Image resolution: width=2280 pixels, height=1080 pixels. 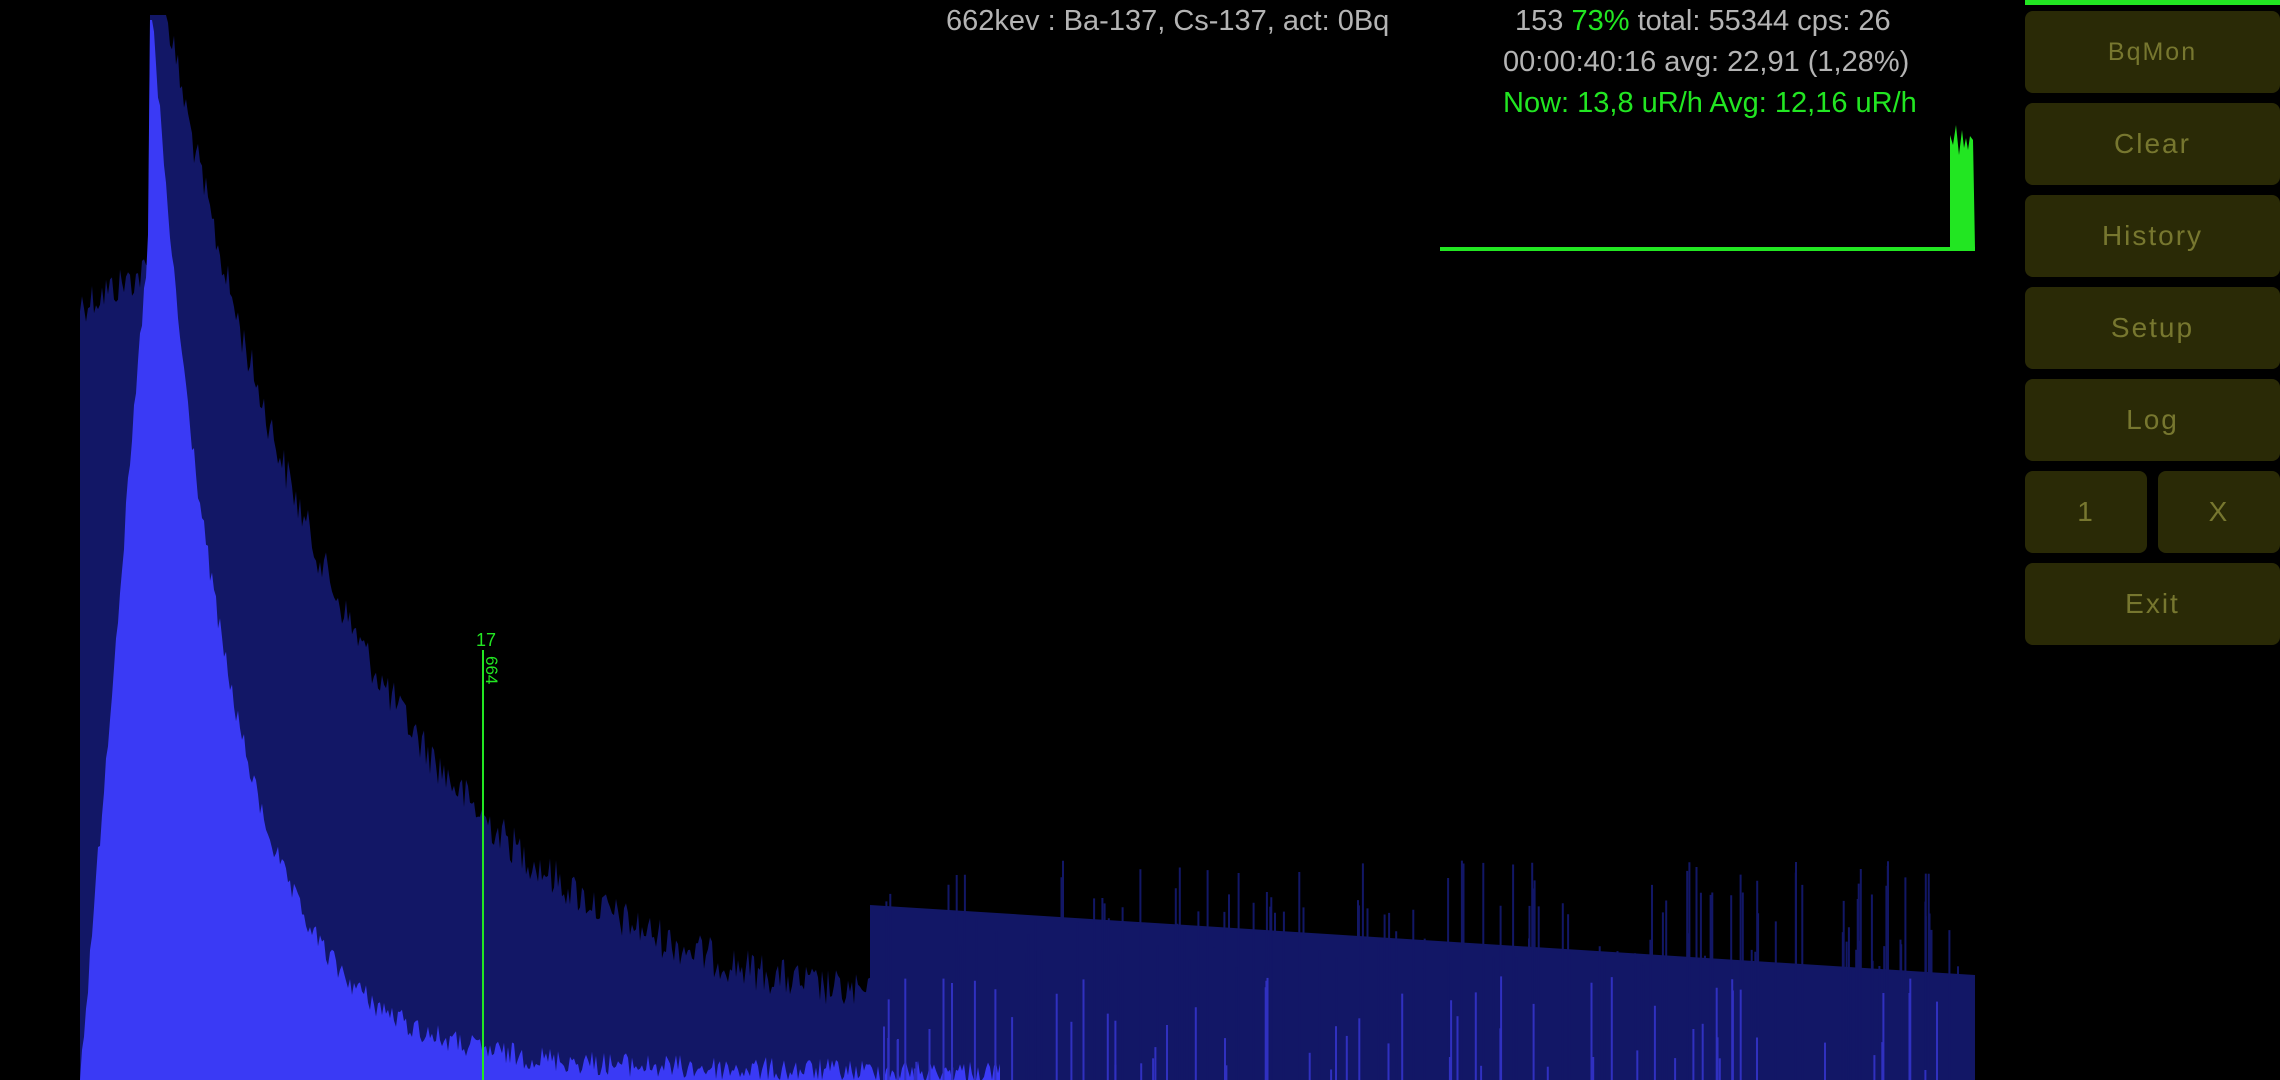 I want to click on exit-button: Exit, so click(x=2152, y=604).